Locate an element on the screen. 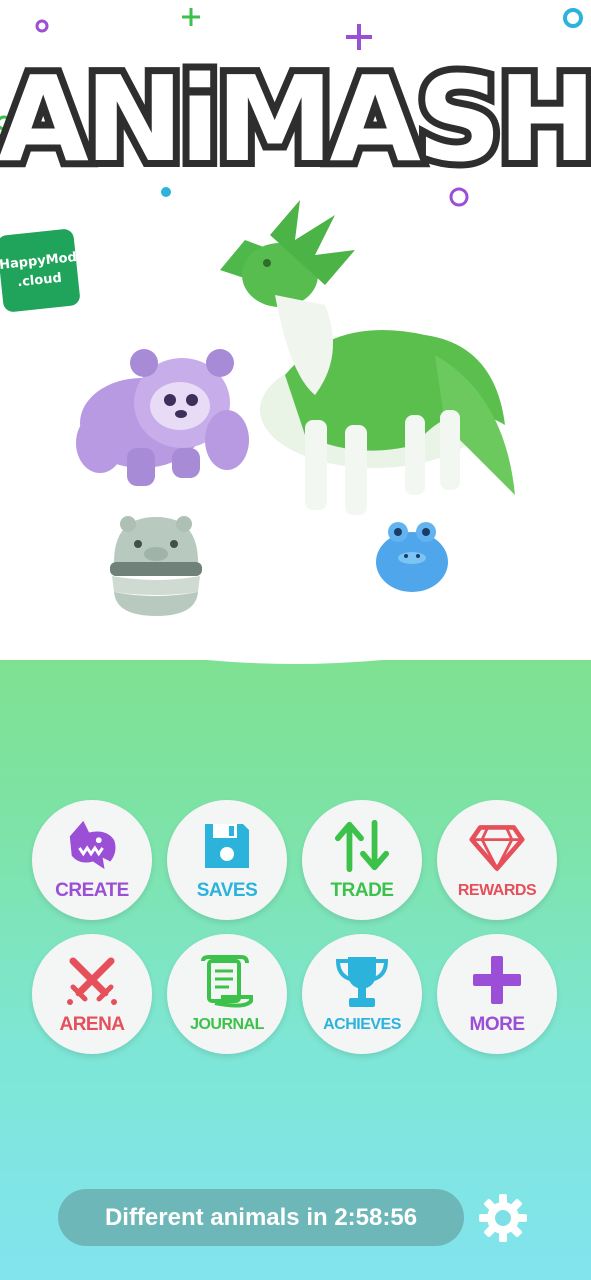 The width and height of the screenshot is (591, 1280). diamond-icon is located at coordinates (497, 848).